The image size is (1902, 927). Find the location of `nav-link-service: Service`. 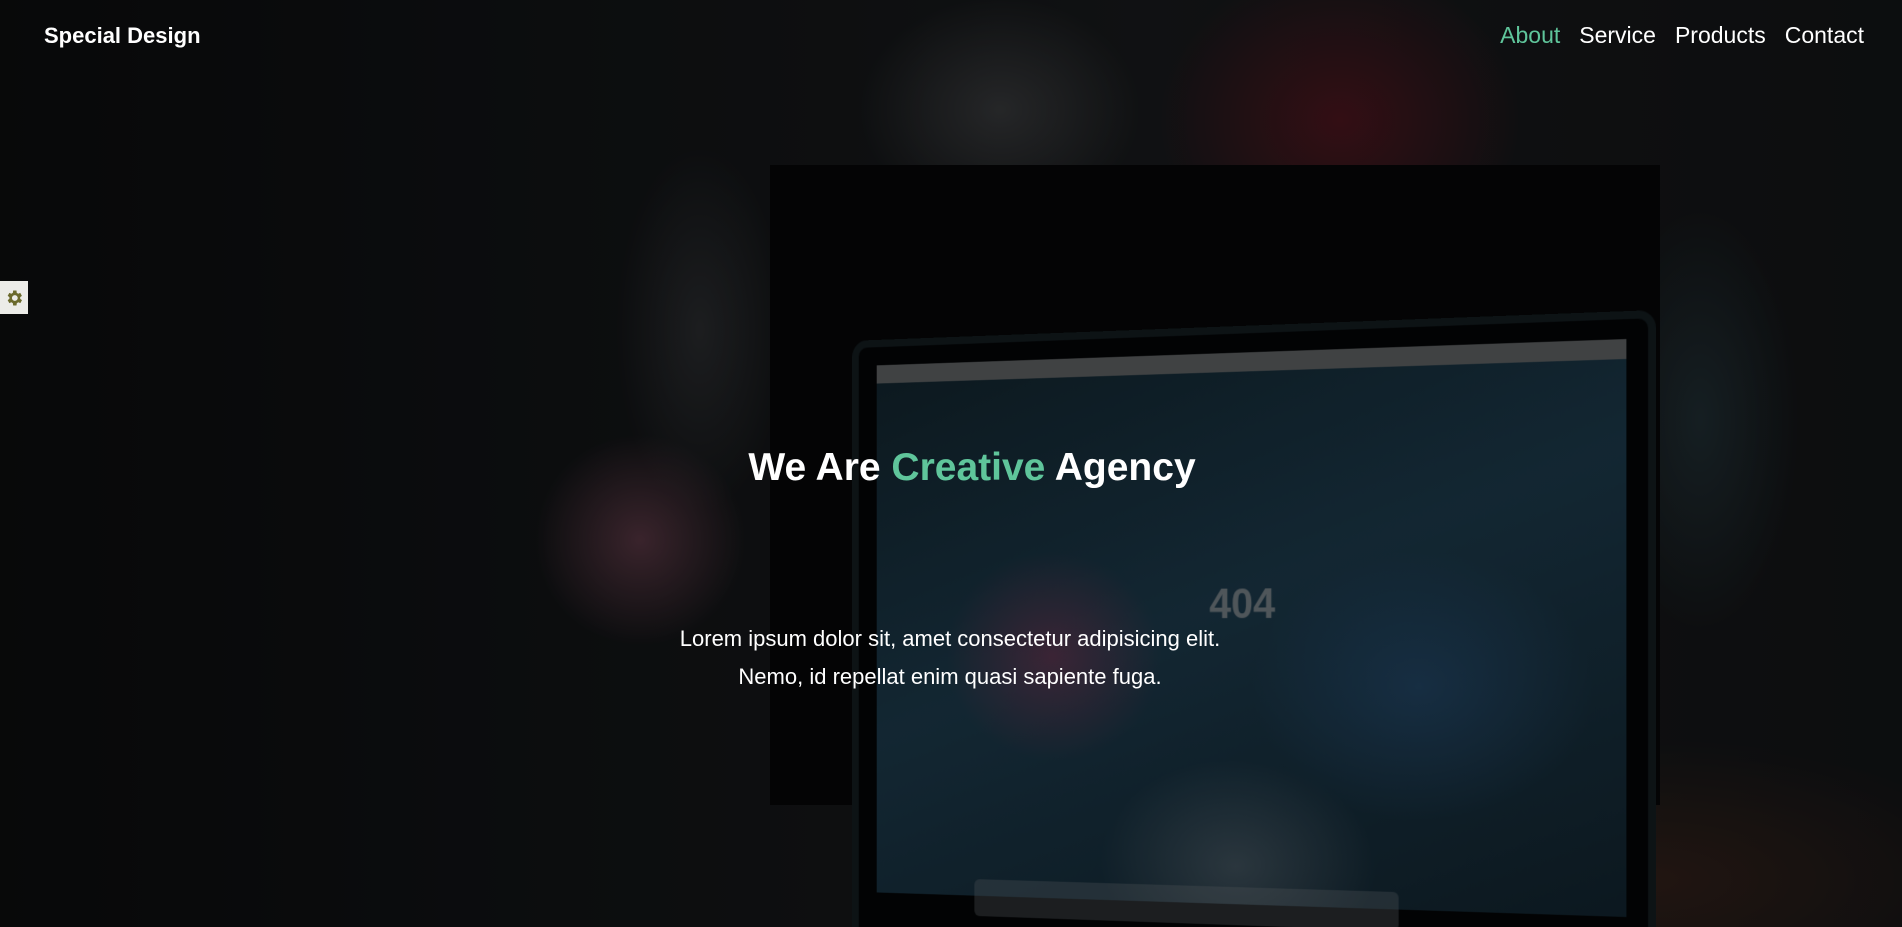

nav-link-service: Service is located at coordinates (1617, 35).